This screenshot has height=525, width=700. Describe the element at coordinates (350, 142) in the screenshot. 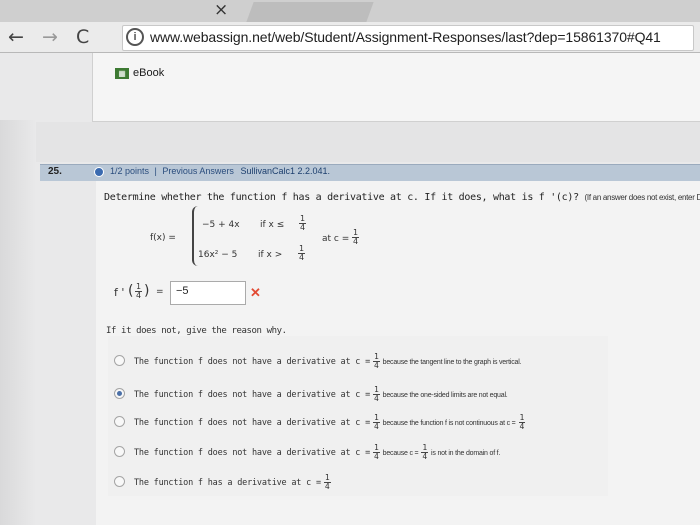

I see `panel-gap` at that location.